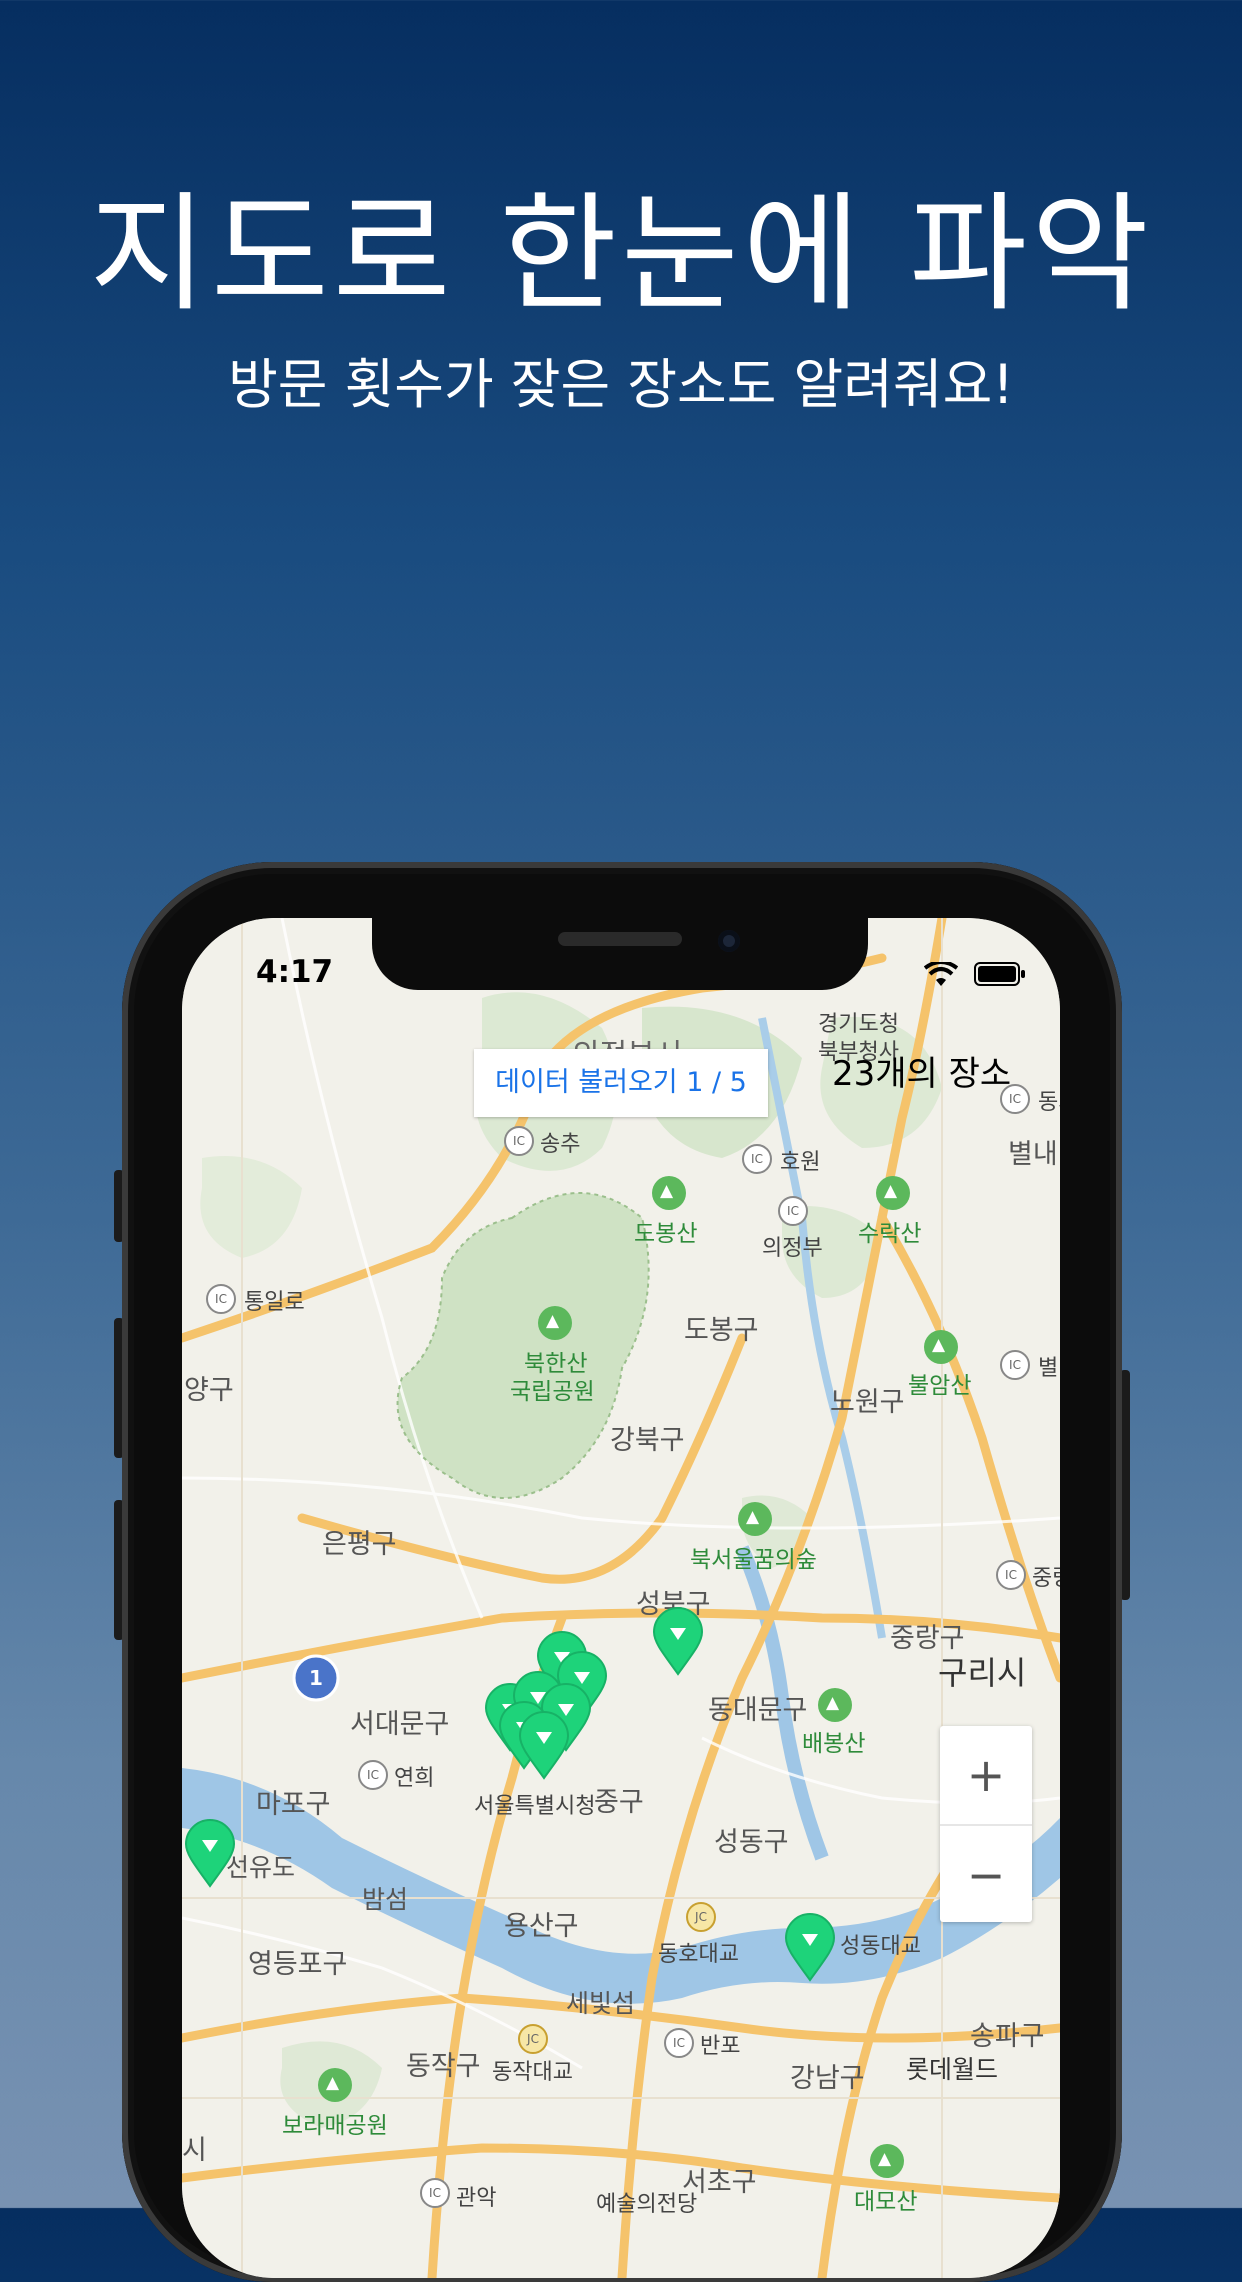 This screenshot has height=2282, width=1242. I want to click on subheadline: 방문 횟수가 잦은 장소도 알려줘요!, so click(621, 384).